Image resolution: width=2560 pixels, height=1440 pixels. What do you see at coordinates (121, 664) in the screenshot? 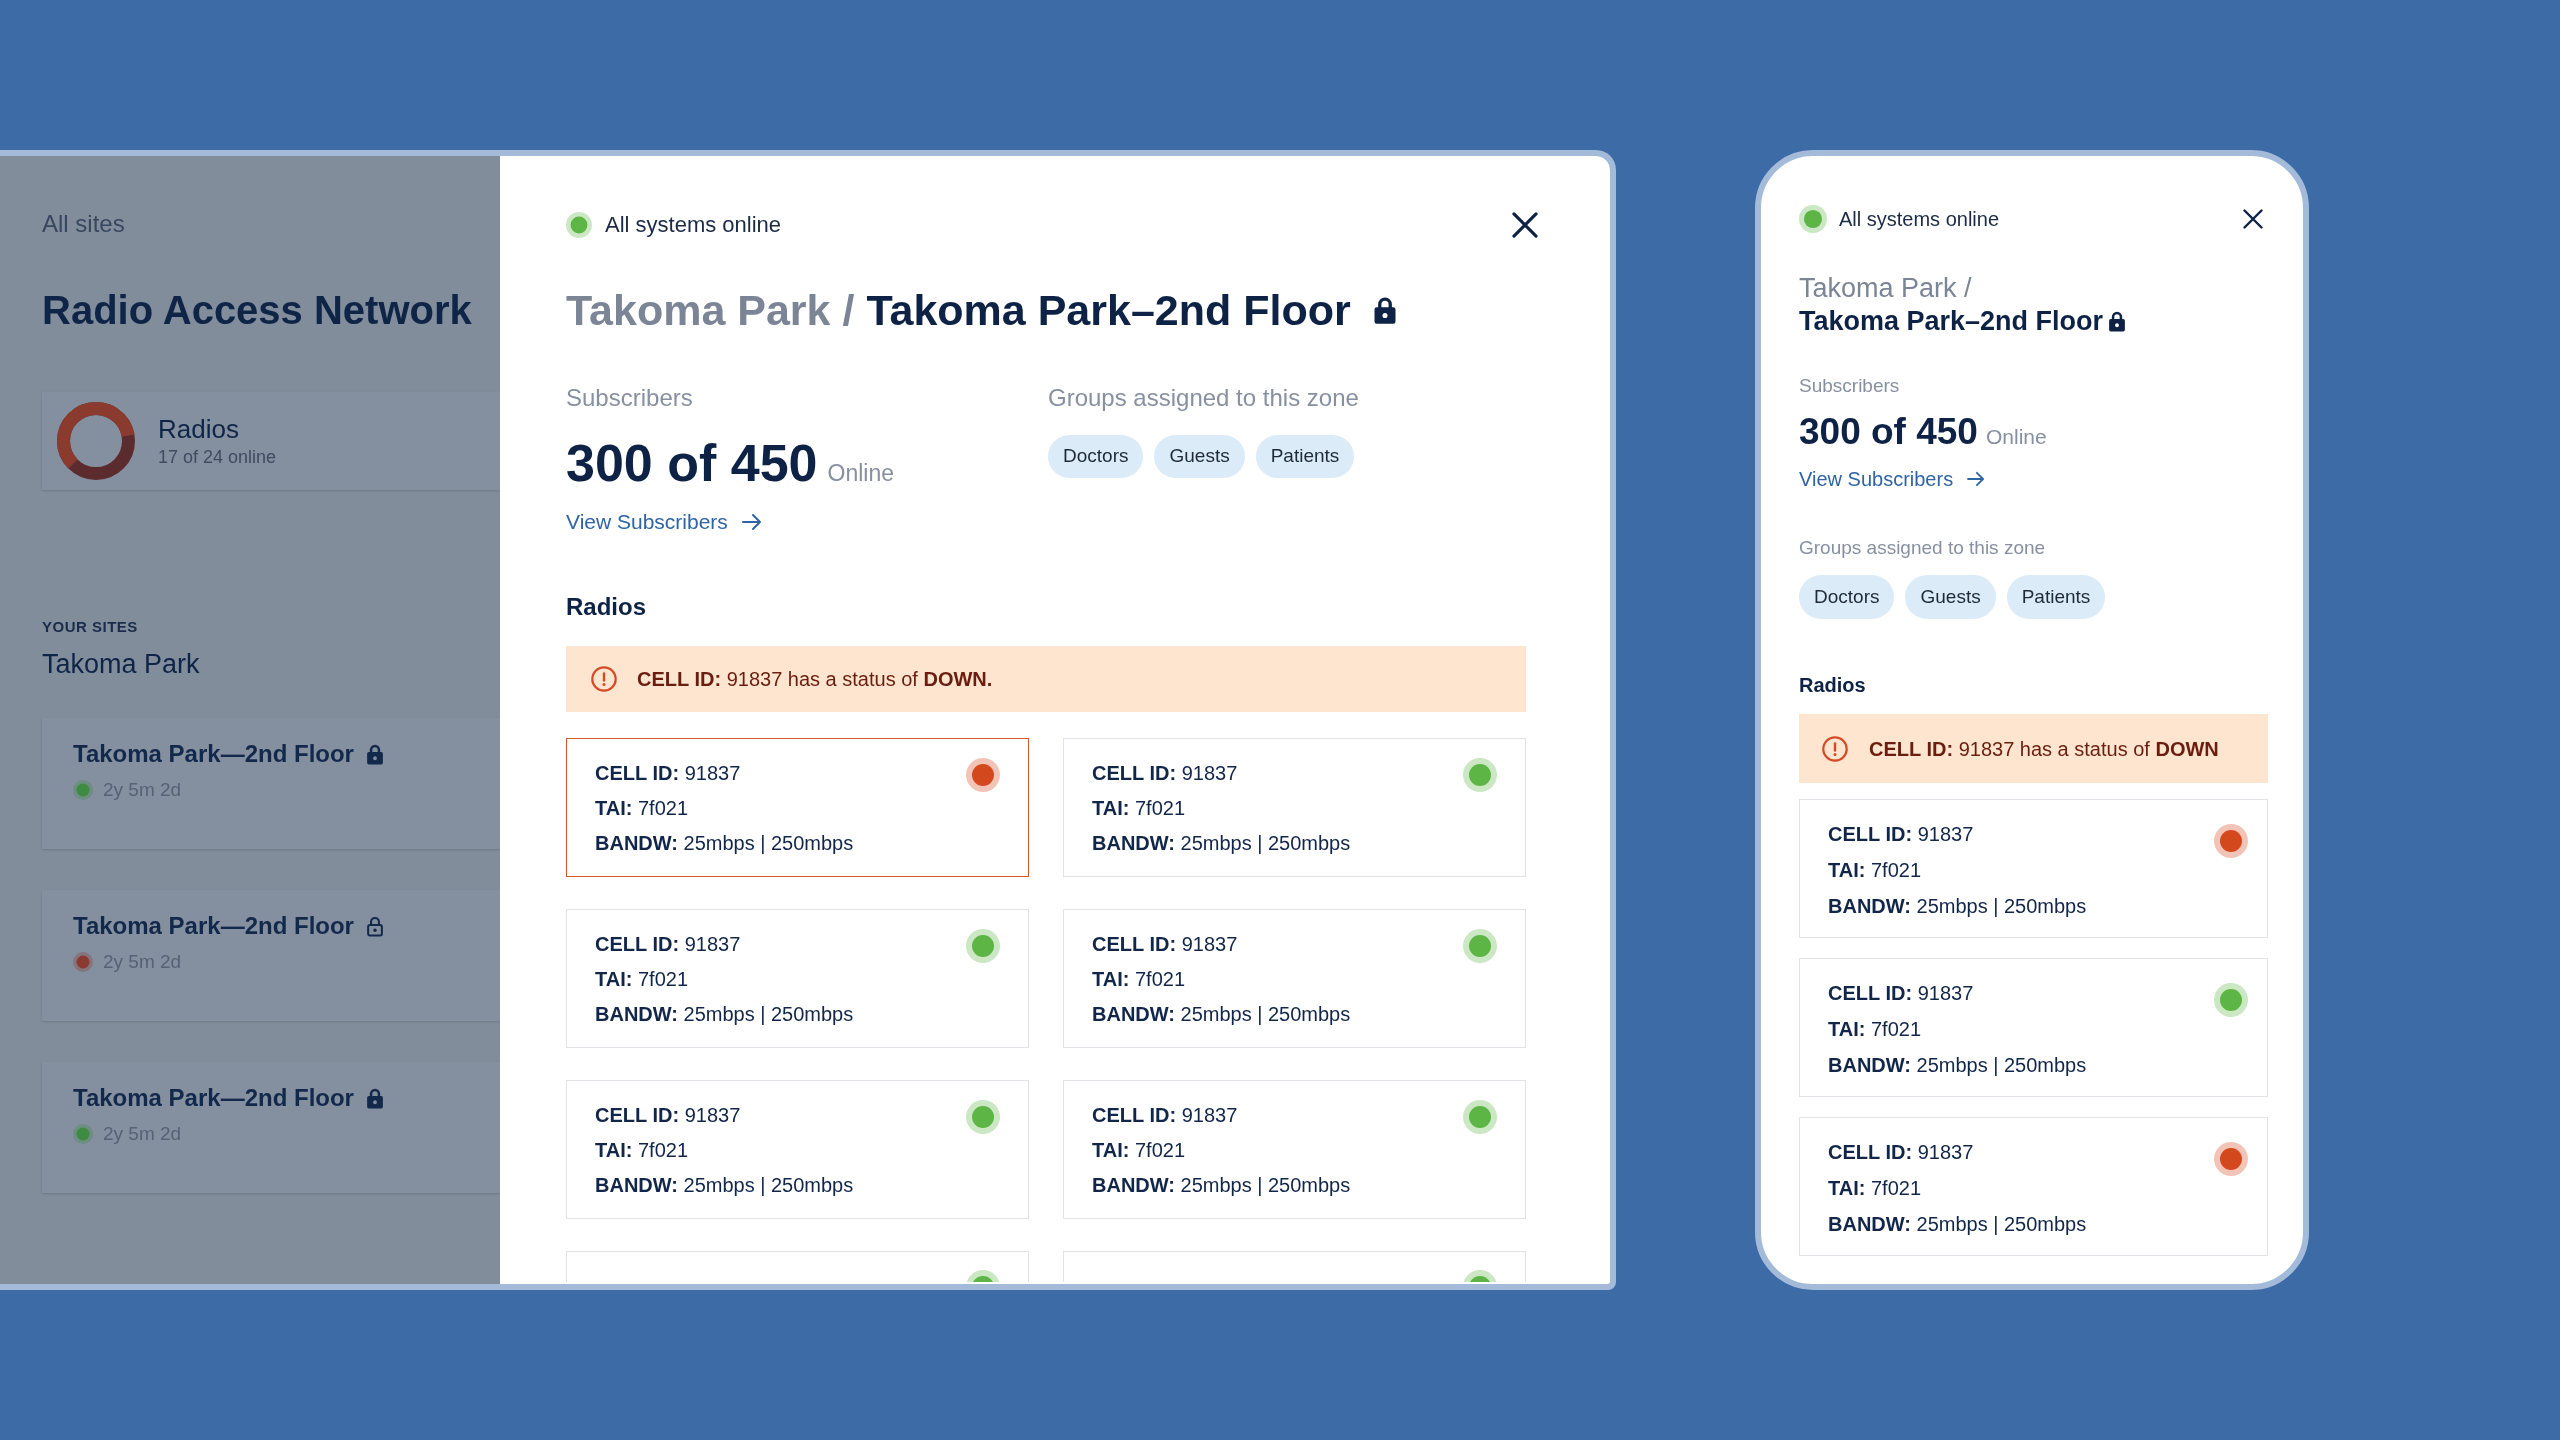
I see `site-group-title: Takoma Park` at bounding box center [121, 664].